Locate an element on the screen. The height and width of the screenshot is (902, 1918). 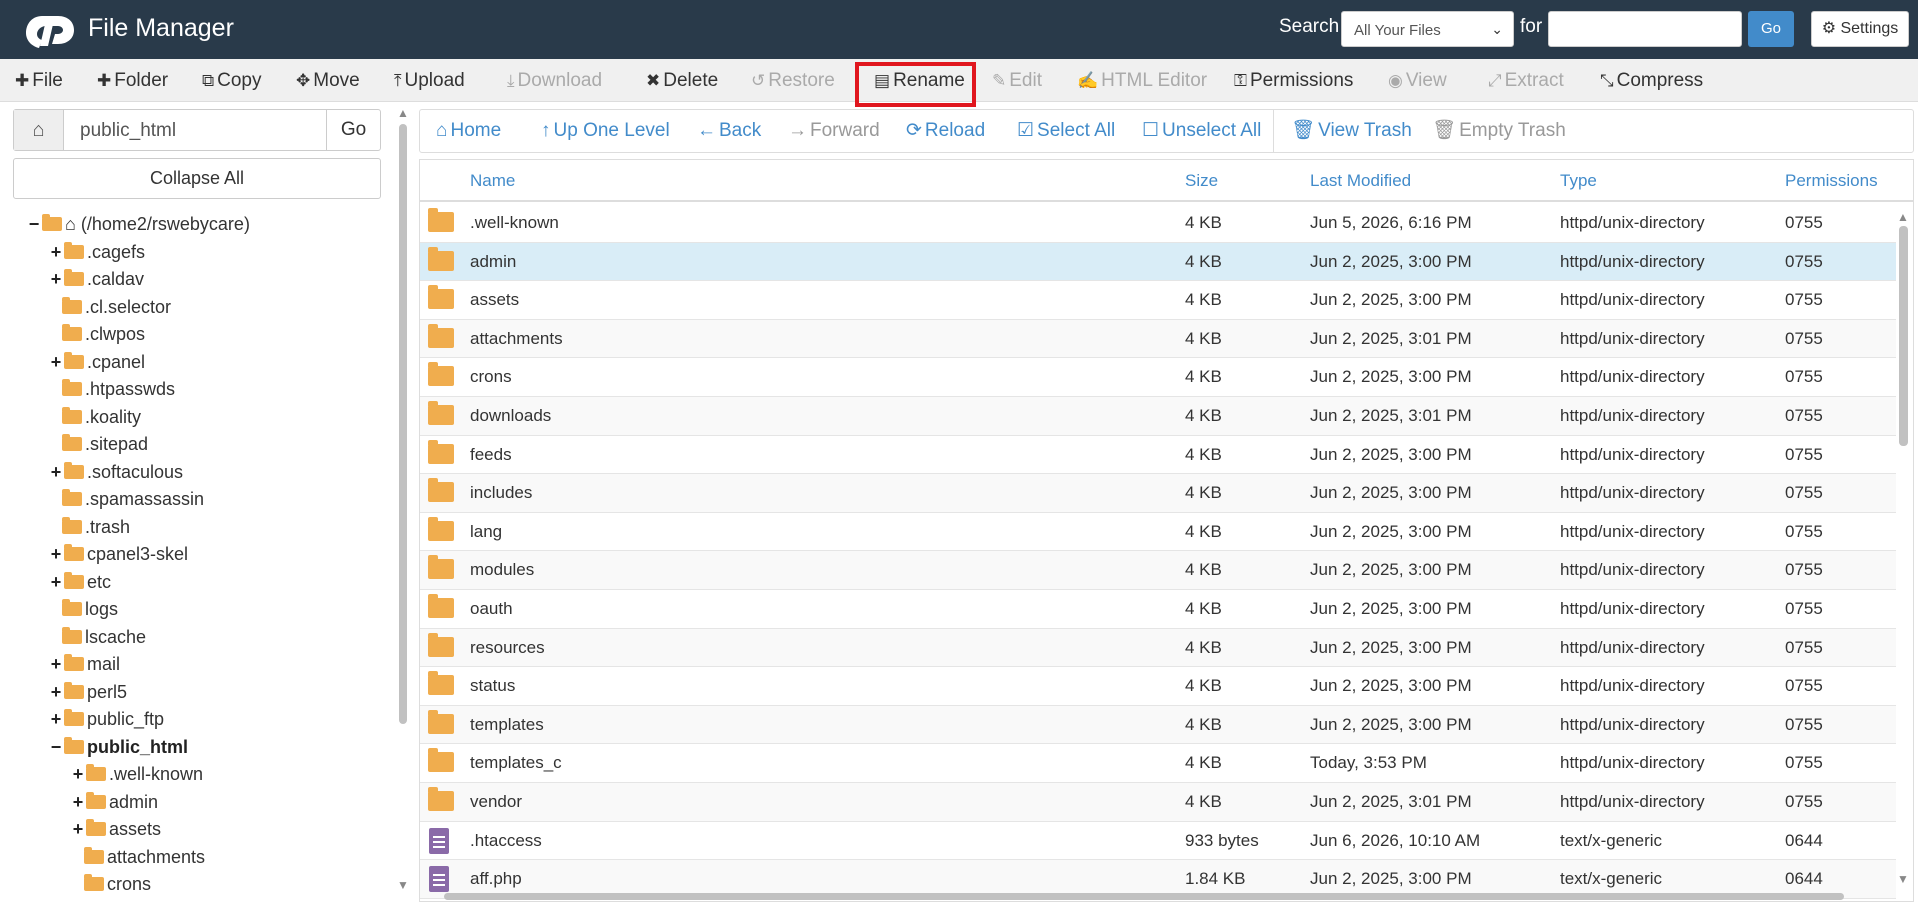
collapse-all-button: Collapse All is located at coordinates (197, 178).